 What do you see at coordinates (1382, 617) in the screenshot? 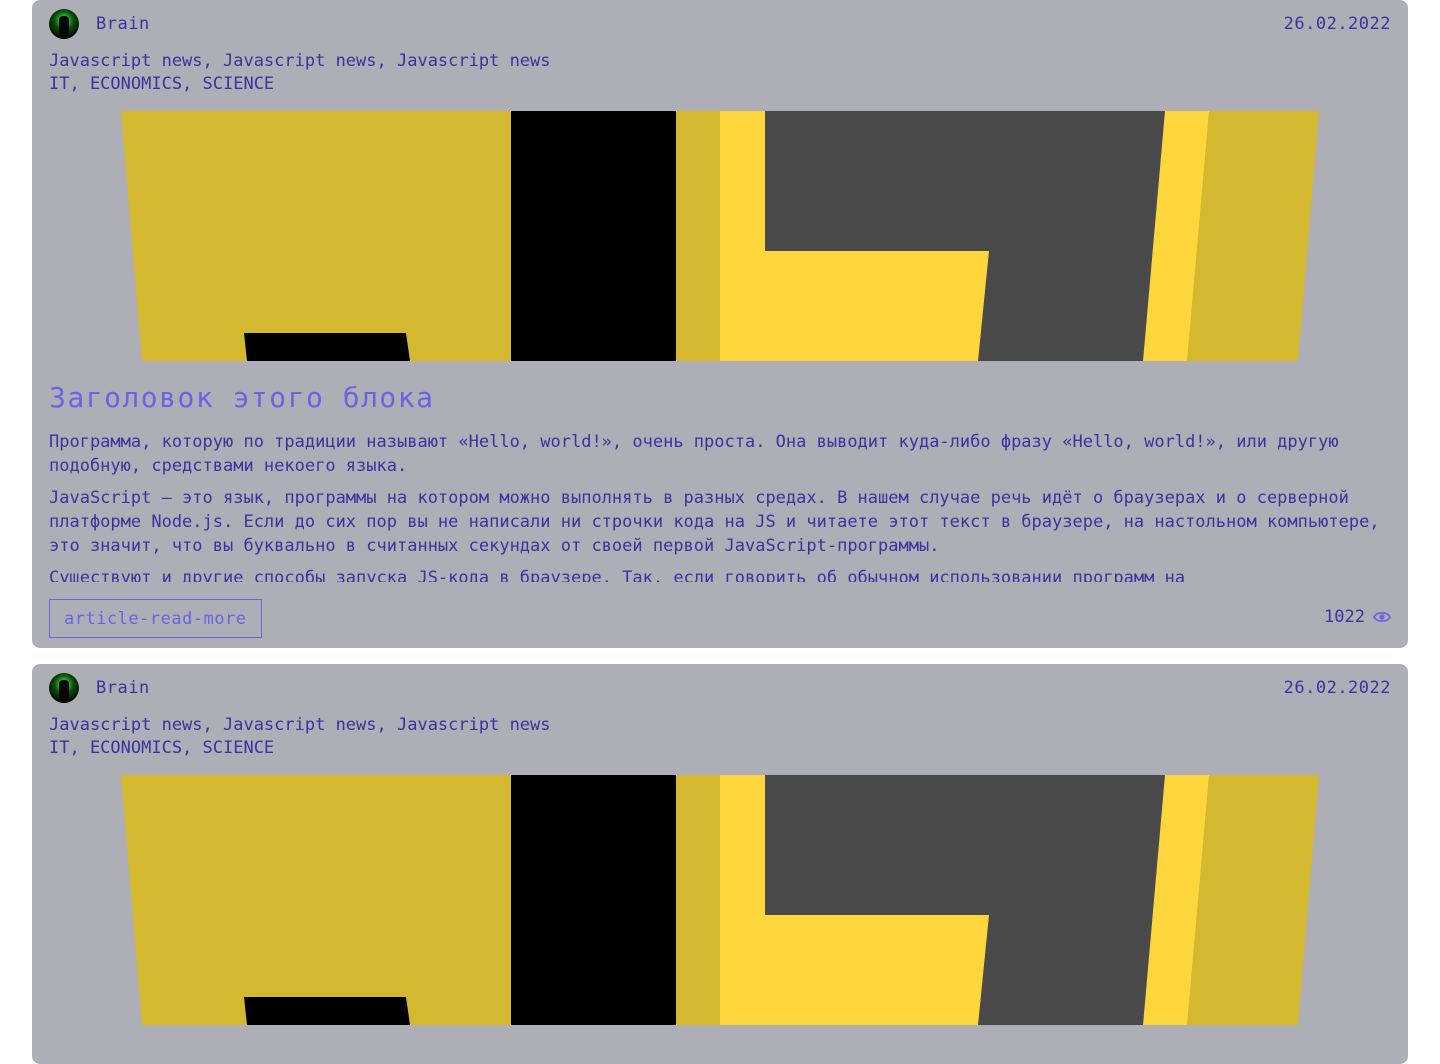
I see `eye-icon` at bounding box center [1382, 617].